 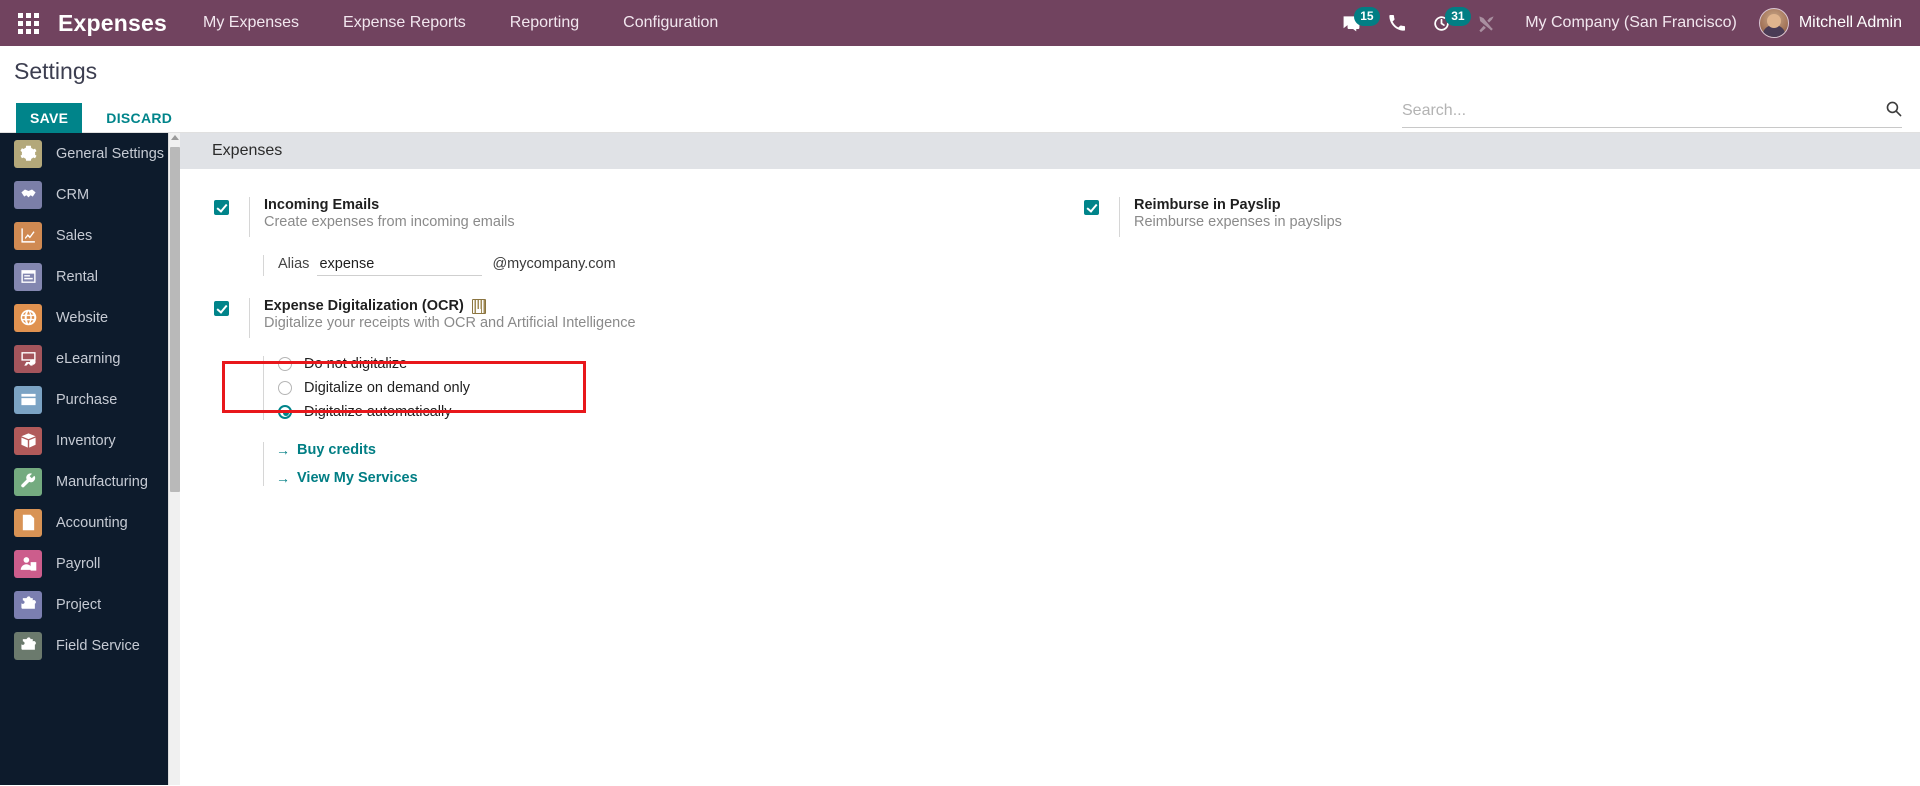 I want to click on handshake-icon, so click(x=28, y=194).